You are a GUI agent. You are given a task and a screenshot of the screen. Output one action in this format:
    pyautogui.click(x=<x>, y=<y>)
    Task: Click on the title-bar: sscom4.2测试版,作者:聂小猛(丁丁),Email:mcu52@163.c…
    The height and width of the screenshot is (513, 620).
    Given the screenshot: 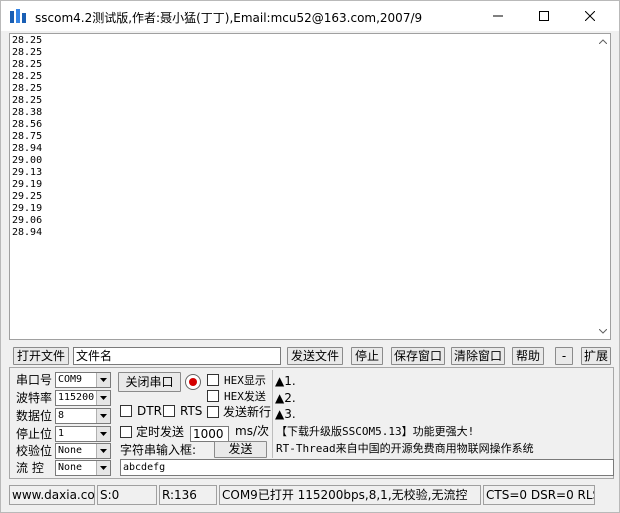 What is the action you would take?
    pyautogui.click(x=310, y=16)
    